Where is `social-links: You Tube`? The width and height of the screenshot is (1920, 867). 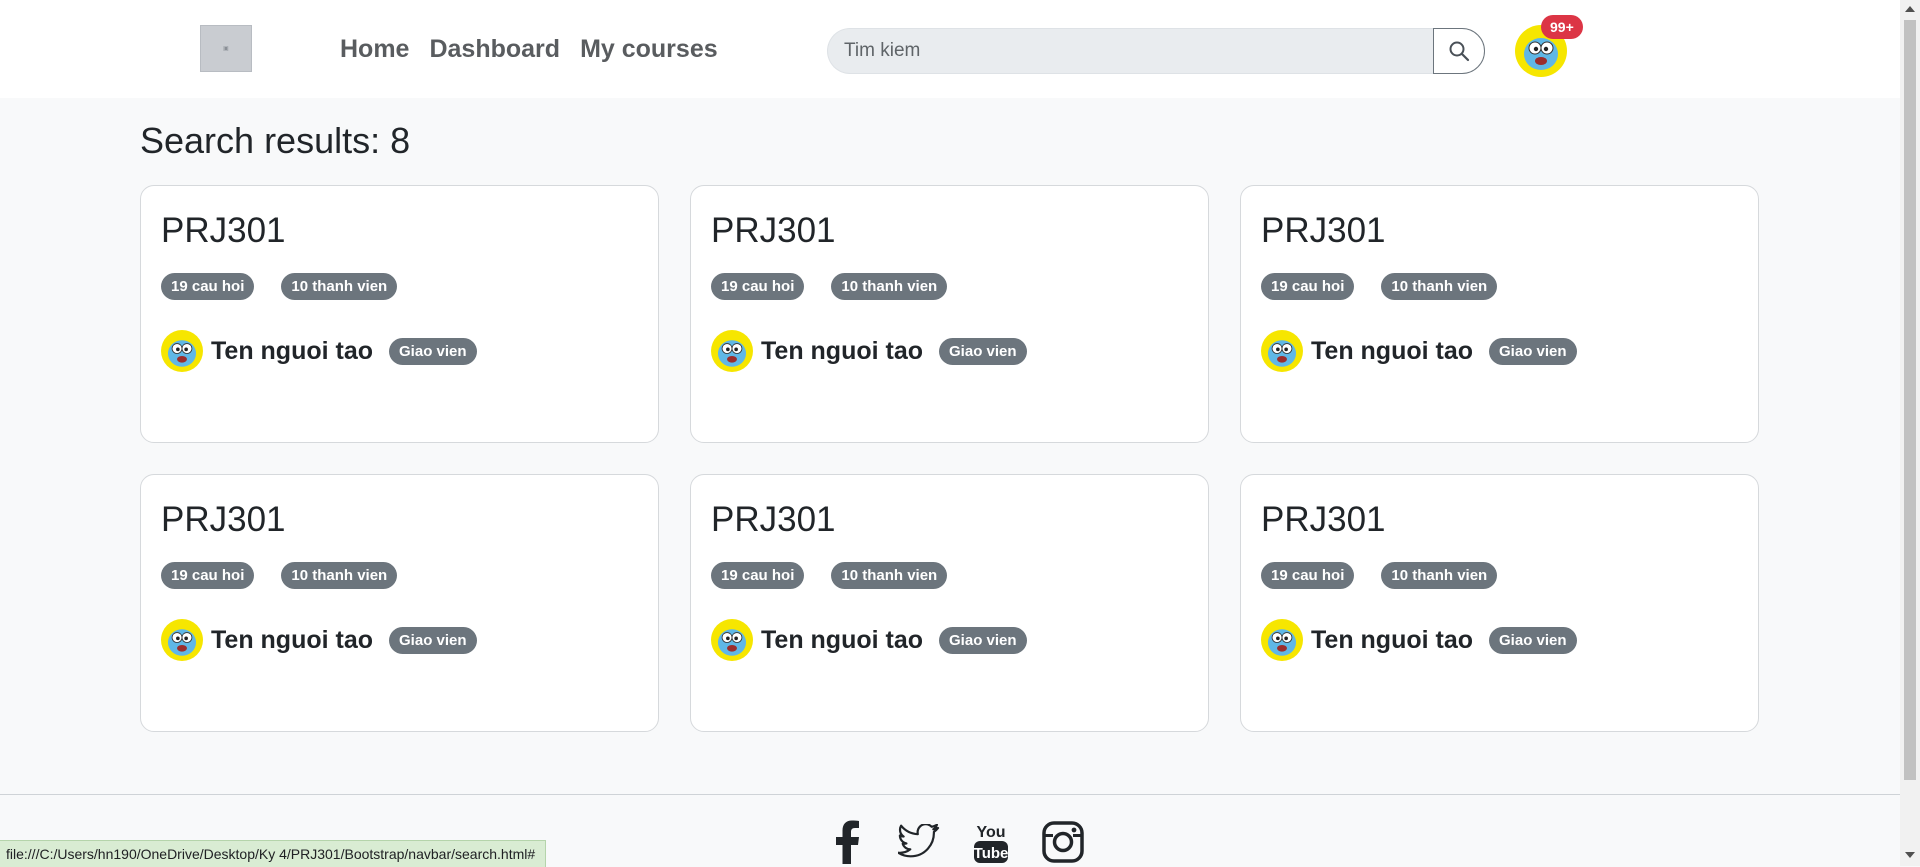
social-links: You Tube is located at coordinates (955, 842).